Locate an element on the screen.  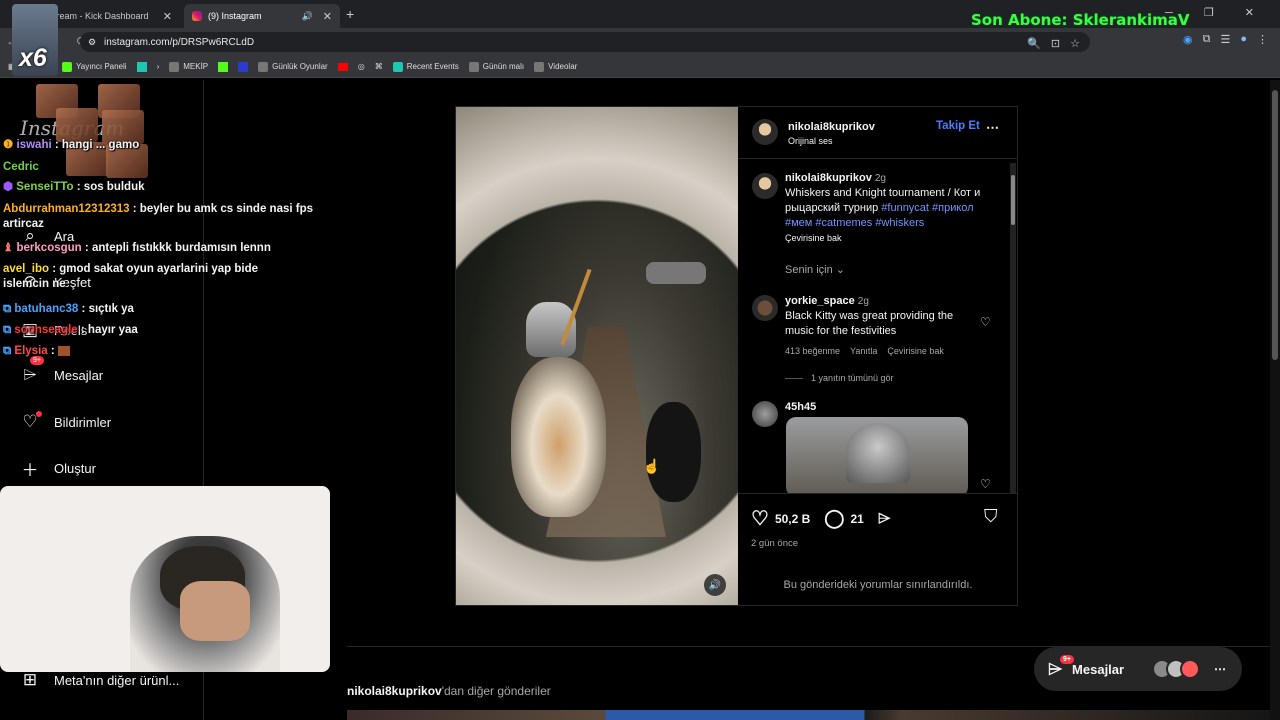
hands-image is located at coordinates (215, 611).